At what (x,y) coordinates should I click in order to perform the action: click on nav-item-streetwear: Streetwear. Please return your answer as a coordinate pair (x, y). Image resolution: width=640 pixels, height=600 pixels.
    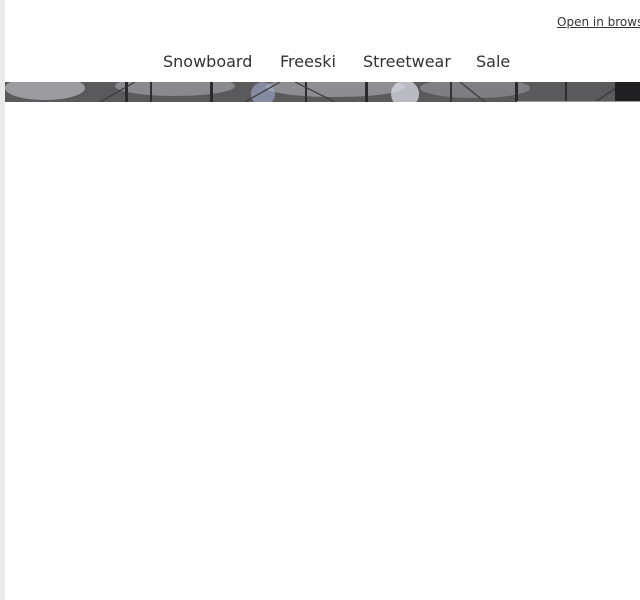
    Looking at the image, I should click on (407, 61).